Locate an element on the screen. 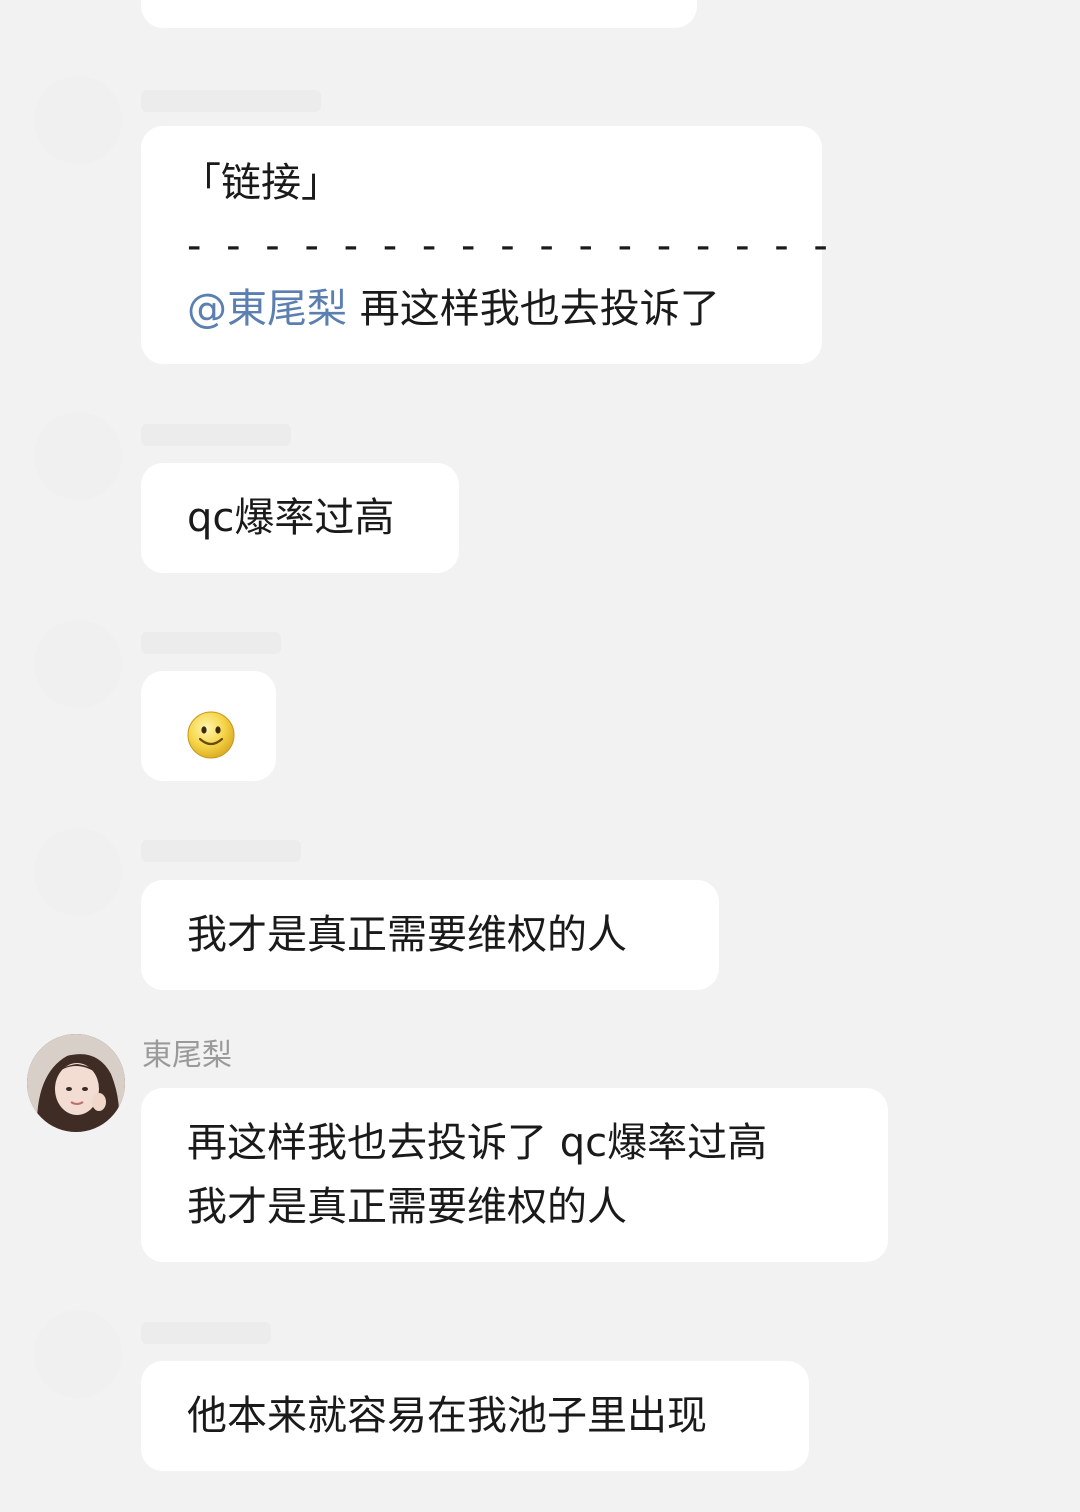  message-text: @東尾梨 再这样我也去投诉了 is located at coordinates (481, 309).